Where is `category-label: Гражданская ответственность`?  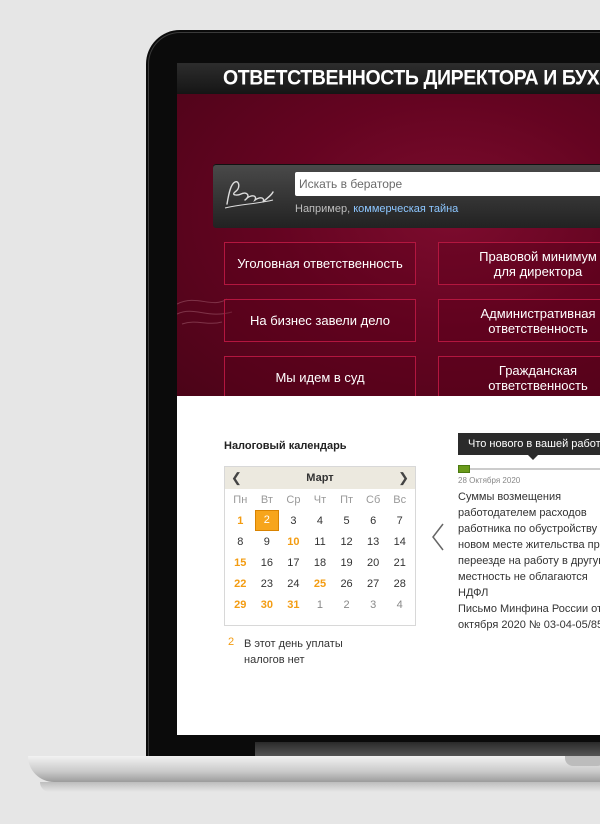
category-label: Гражданская ответственность is located at coordinates (538, 377).